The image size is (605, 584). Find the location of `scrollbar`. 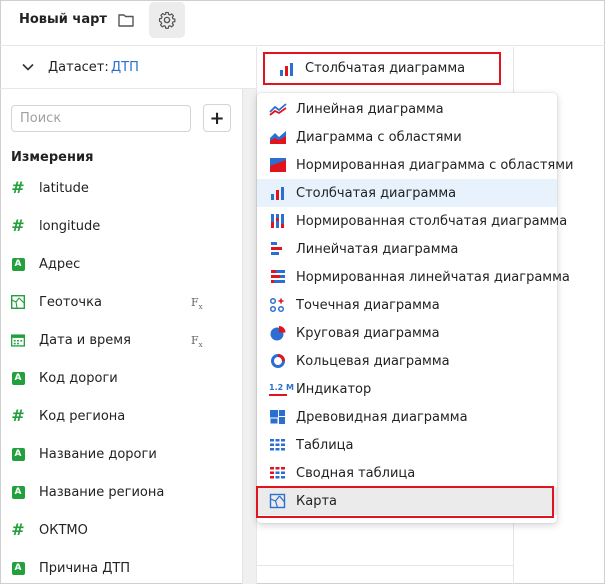

scrollbar is located at coordinates (249, 336).